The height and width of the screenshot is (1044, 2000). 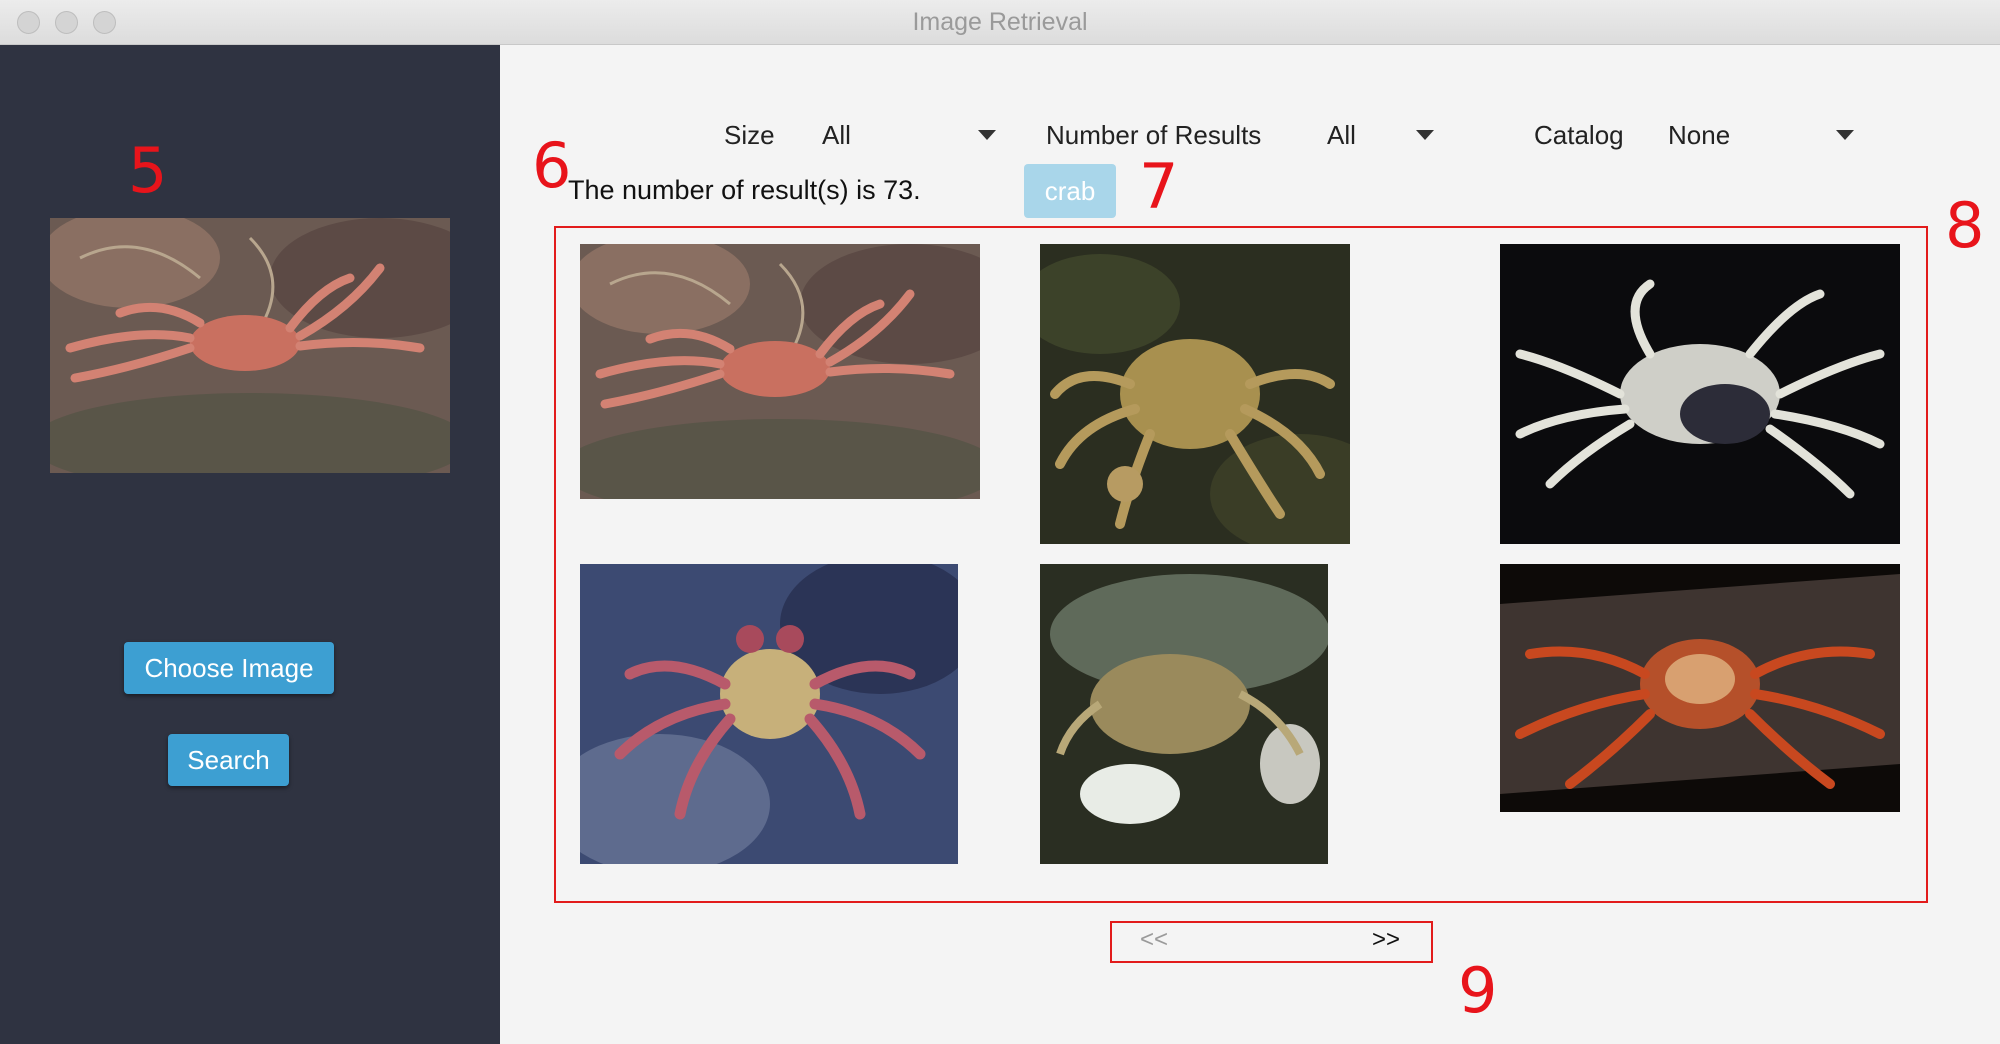 I want to click on title-bar: Image Retrieval, so click(x=1000, y=22).